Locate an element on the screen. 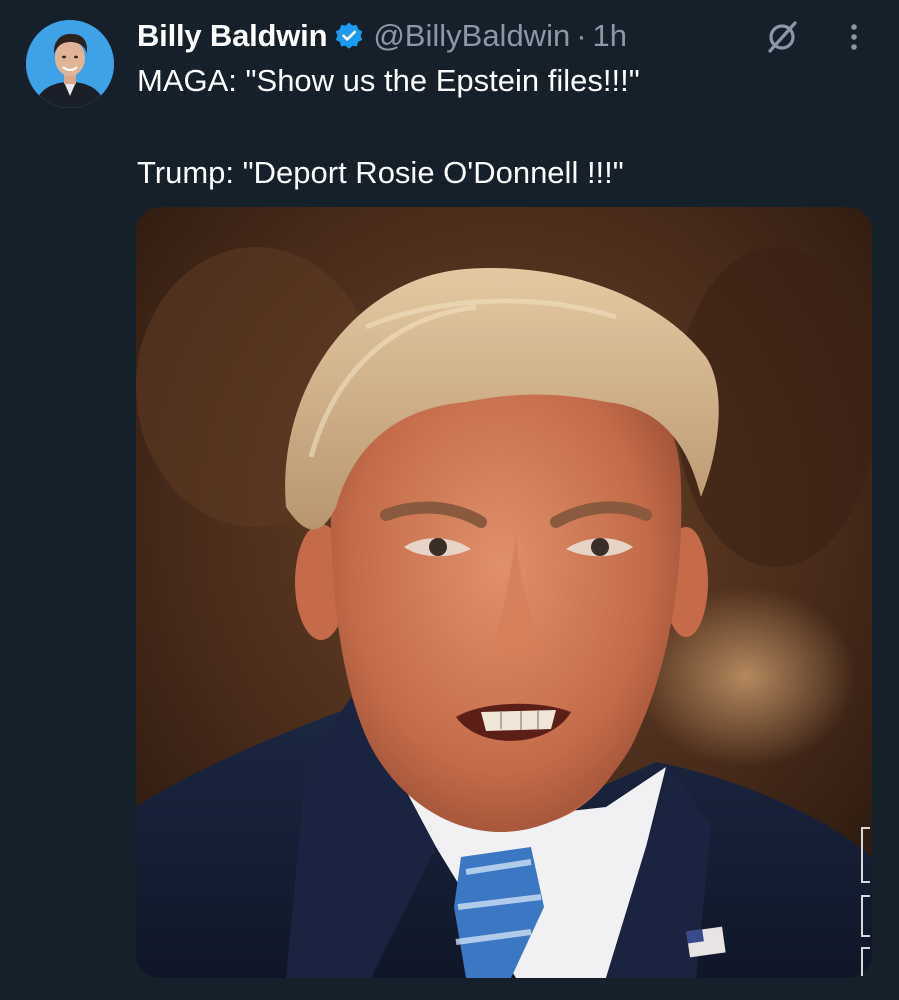 The height and width of the screenshot is (1000, 899). tweet-text-line-2: Trump: "Deport Rosie O'Donnell !!!" is located at coordinates (380, 172).